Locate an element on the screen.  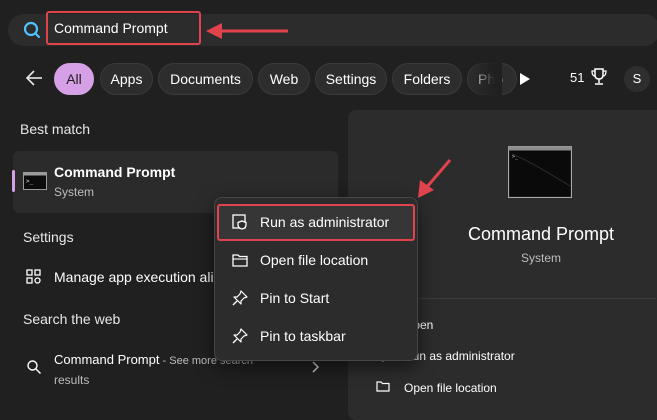
web-search-icon is located at coordinates (34, 367).